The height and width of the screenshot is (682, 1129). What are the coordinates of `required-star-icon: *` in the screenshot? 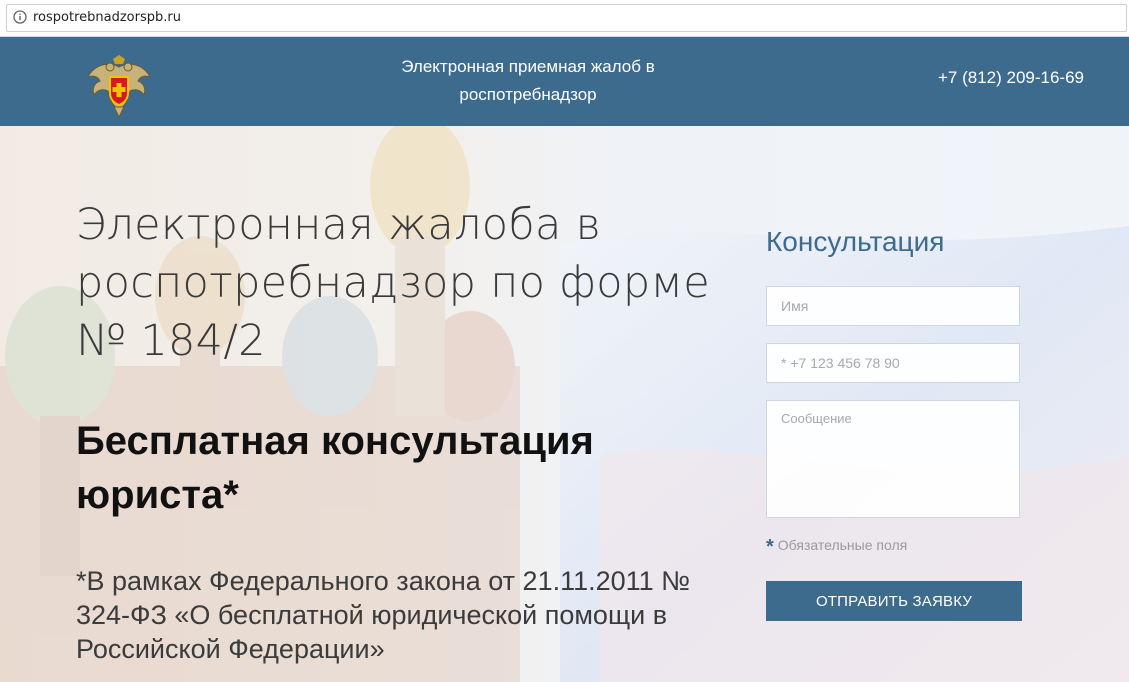 It's located at (770, 547).